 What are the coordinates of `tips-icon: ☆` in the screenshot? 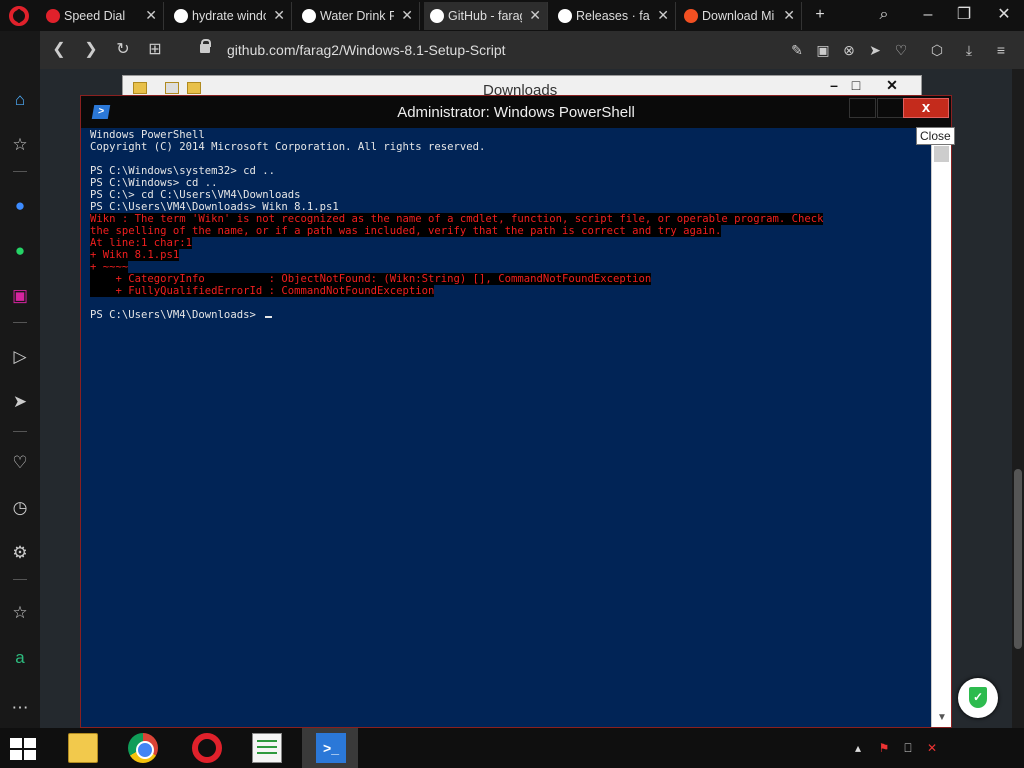 It's located at (20, 613).